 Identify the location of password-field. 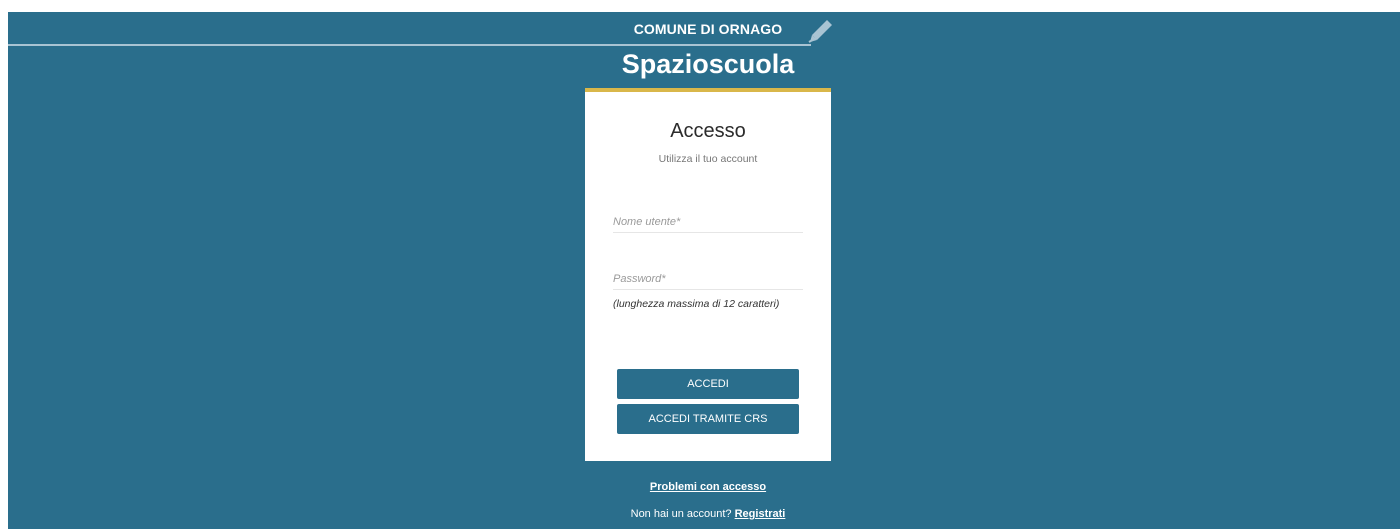
(708, 279).